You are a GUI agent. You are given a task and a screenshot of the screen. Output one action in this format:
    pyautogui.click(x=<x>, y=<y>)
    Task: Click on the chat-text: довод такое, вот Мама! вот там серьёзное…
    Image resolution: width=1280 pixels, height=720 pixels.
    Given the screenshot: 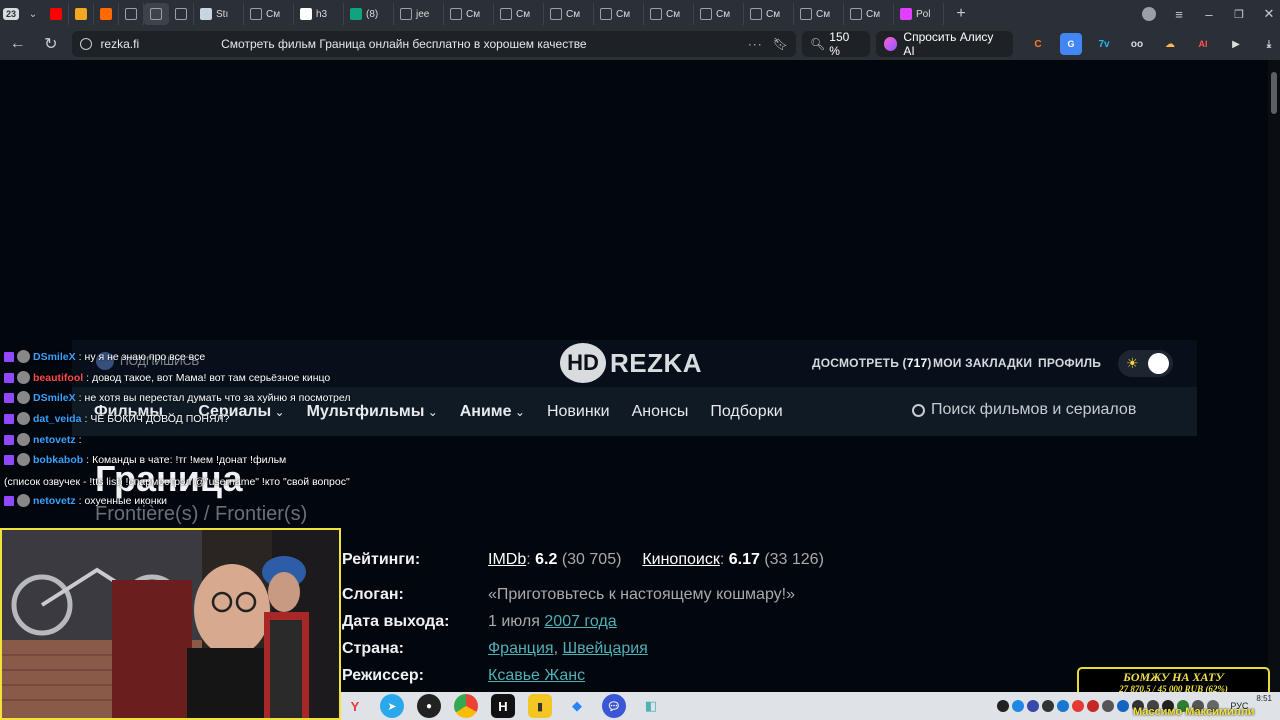 What is the action you would take?
    pyautogui.click(x=211, y=377)
    